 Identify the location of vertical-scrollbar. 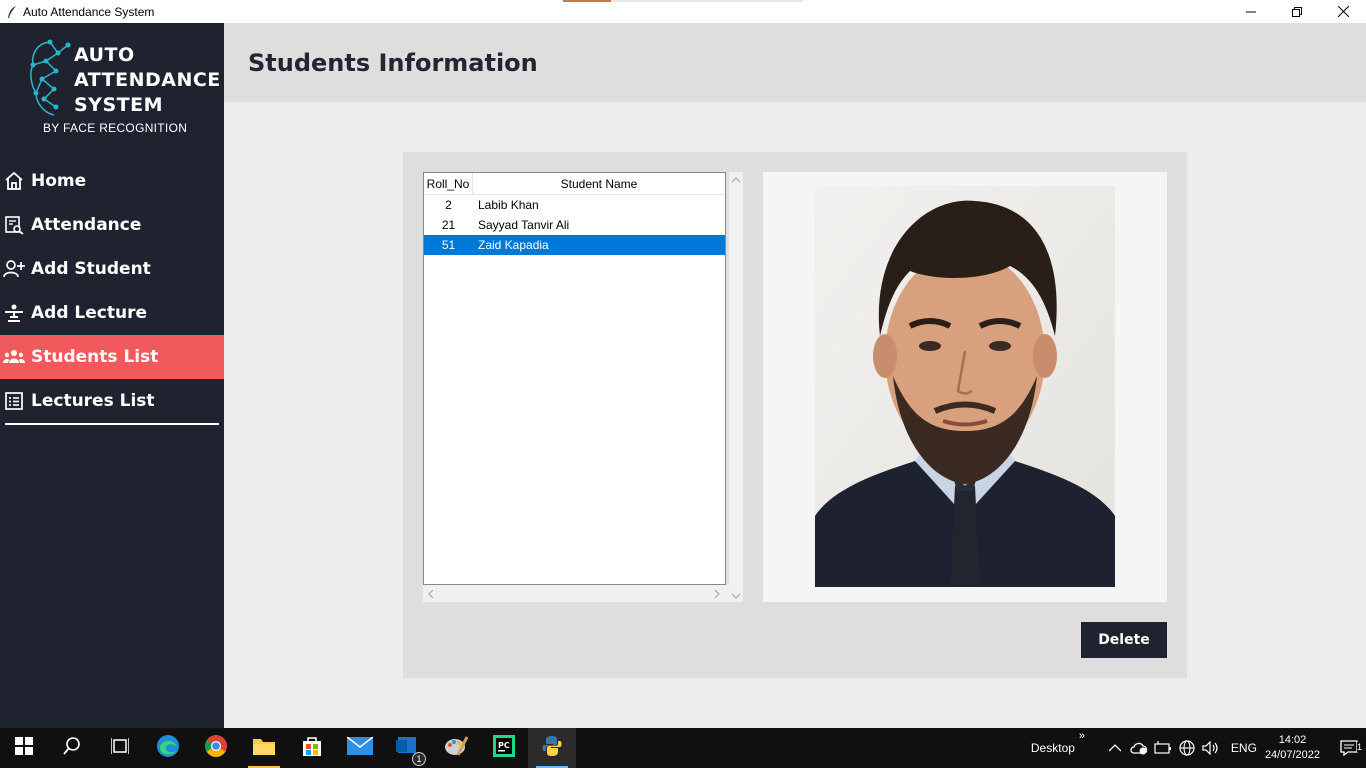
(736, 387).